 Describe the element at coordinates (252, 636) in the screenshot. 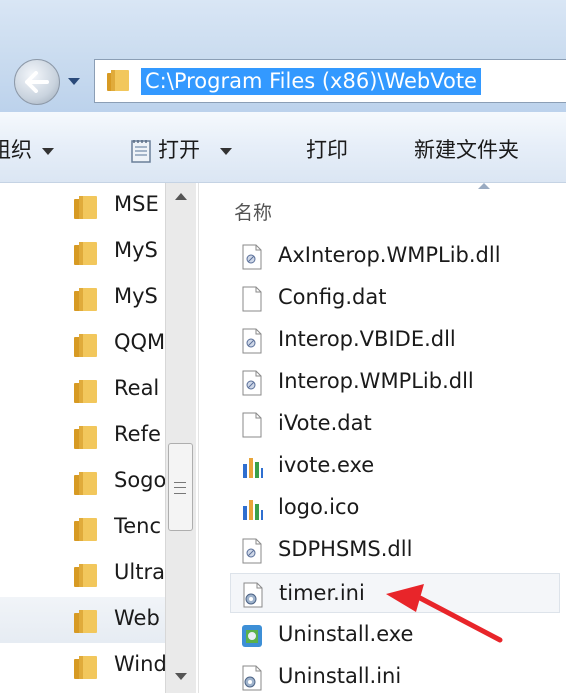

I see `uninstall-exe-icon` at that location.